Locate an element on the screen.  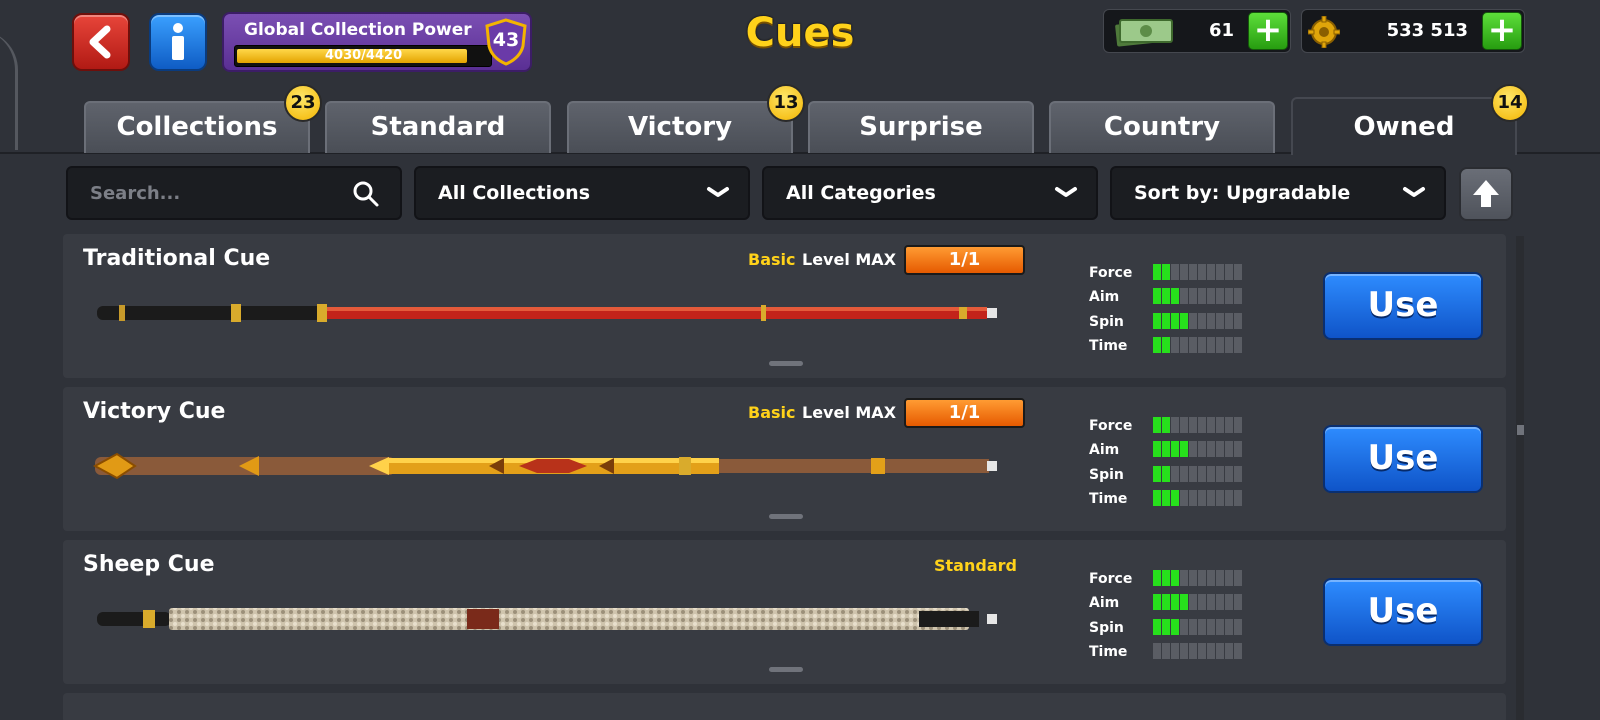
categories-dropdown: All Categories is located at coordinates (930, 193).